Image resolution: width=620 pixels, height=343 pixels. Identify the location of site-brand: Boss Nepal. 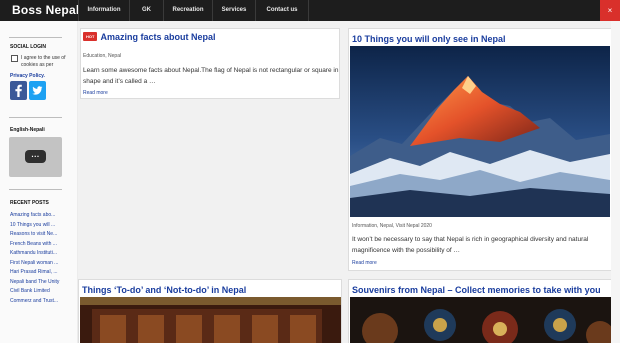
(45, 10).